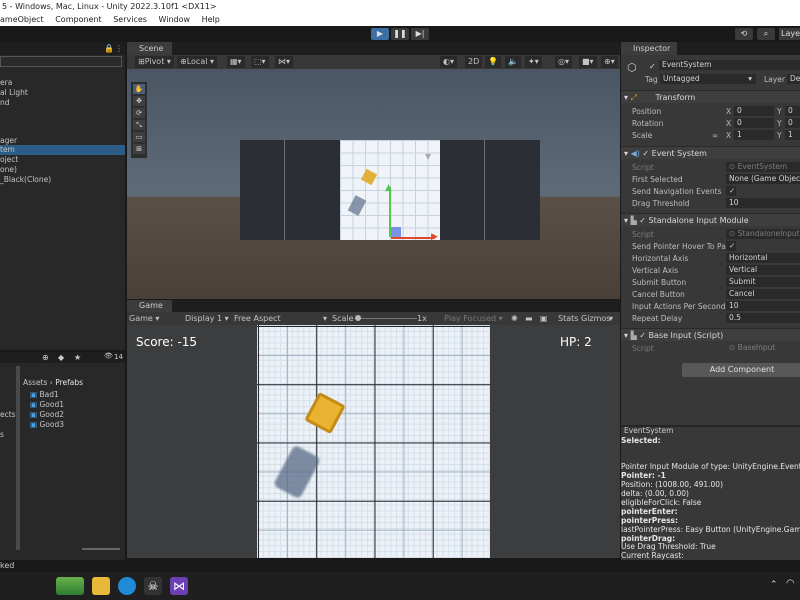 The image size is (800, 600). What do you see at coordinates (78, 19) in the screenshot?
I see `menu-component: Component` at bounding box center [78, 19].